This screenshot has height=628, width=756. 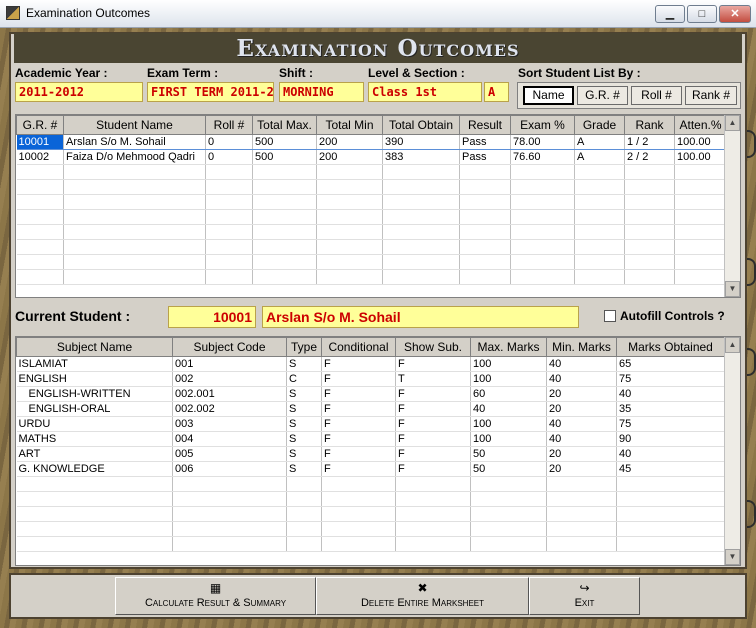 What do you see at coordinates (584, 596) in the screenshot?
I see `exit-button: ↪ Exit` at bounding box center [584, 596].